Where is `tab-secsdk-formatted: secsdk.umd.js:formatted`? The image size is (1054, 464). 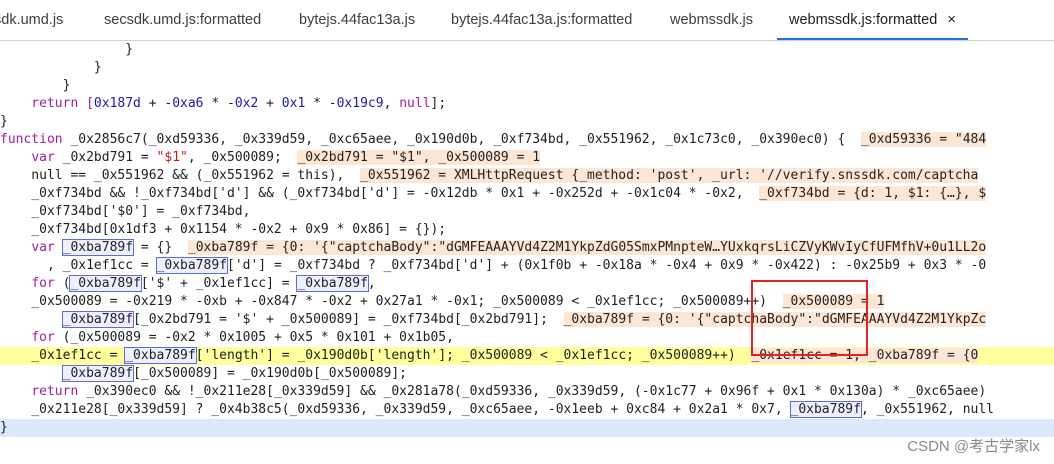
tab-secsdk-formatted: secsdk.umd.js:formatted is located at coordinates (182, 20).